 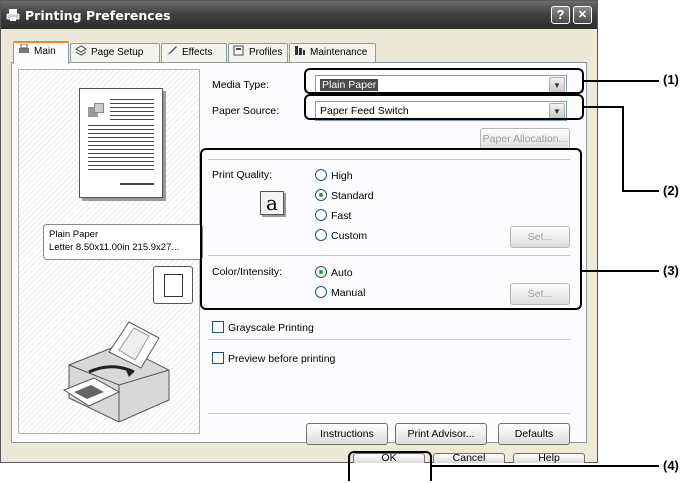 I want to click on tab-profiles: Profiles, so click(x=258, y=53).